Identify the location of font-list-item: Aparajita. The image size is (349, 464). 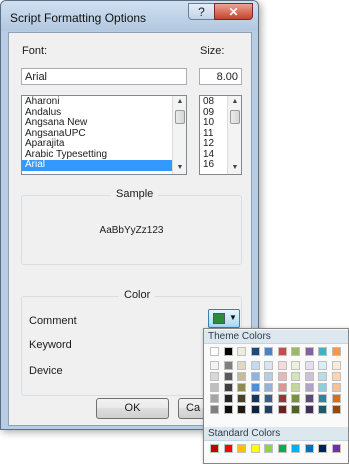
(97, 144).